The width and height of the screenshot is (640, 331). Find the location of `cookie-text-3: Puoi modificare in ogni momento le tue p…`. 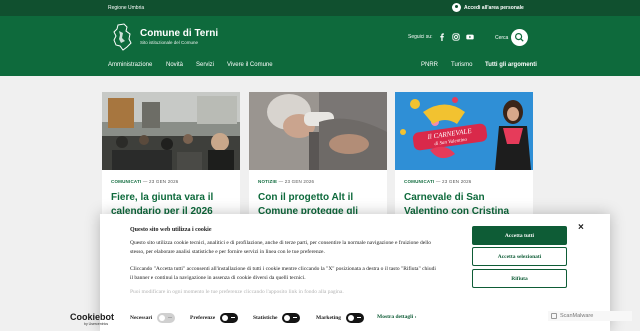

cookie-text-3: Puoi modificare in ogni momento le tue p… is located at coordinates (237, 292).